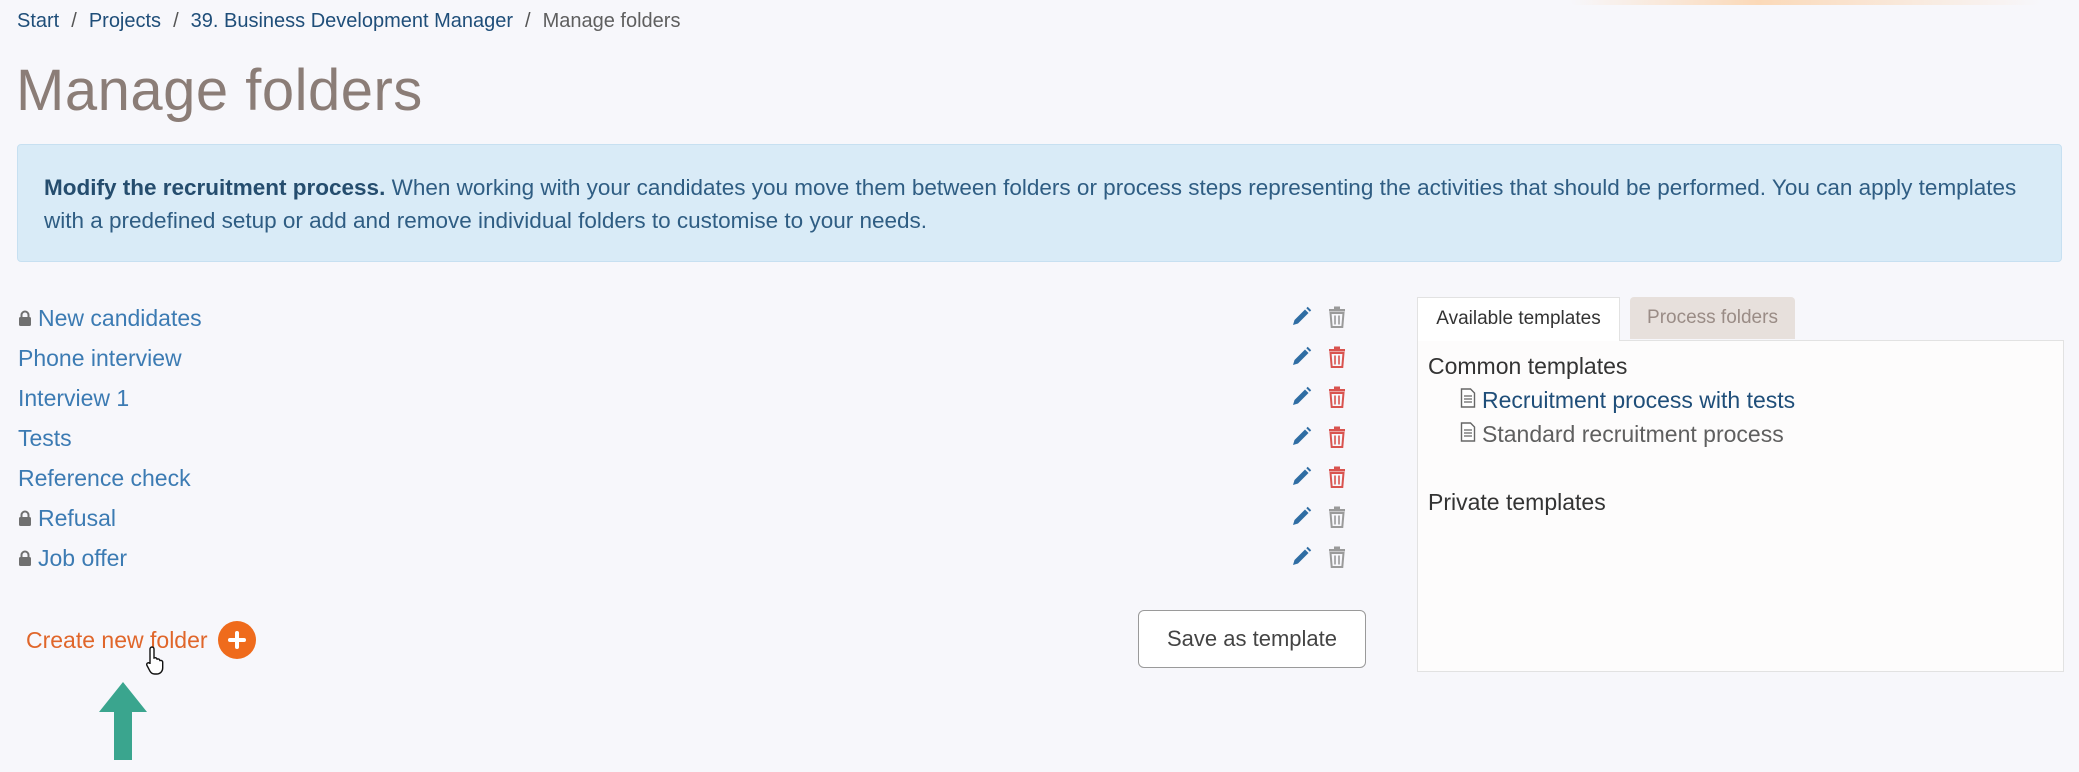 This screenshot has height=772, width=2079. Describe the element at coordinates (38, 21) in the screenshot. I see `breadcrumb-start: Start` at that location.